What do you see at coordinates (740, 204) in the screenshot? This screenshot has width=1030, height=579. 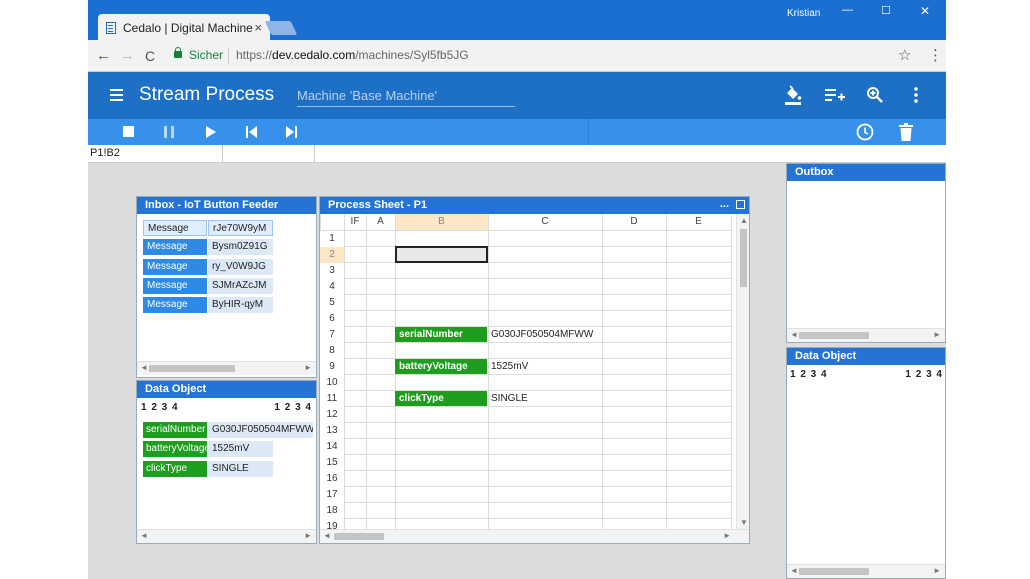 I see `maximize-panel-icon` at bounding box center [740, 204].